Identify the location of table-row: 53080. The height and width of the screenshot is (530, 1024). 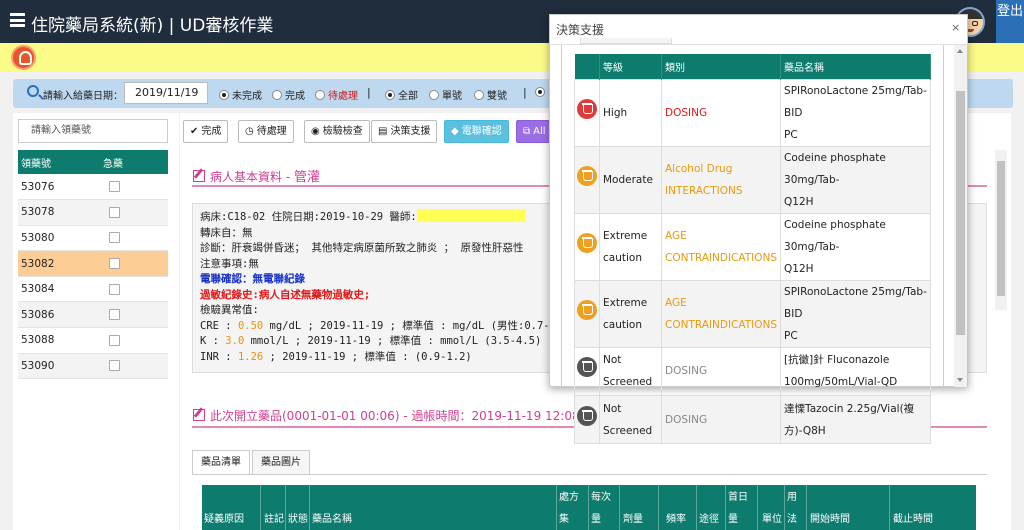
(93, 238).